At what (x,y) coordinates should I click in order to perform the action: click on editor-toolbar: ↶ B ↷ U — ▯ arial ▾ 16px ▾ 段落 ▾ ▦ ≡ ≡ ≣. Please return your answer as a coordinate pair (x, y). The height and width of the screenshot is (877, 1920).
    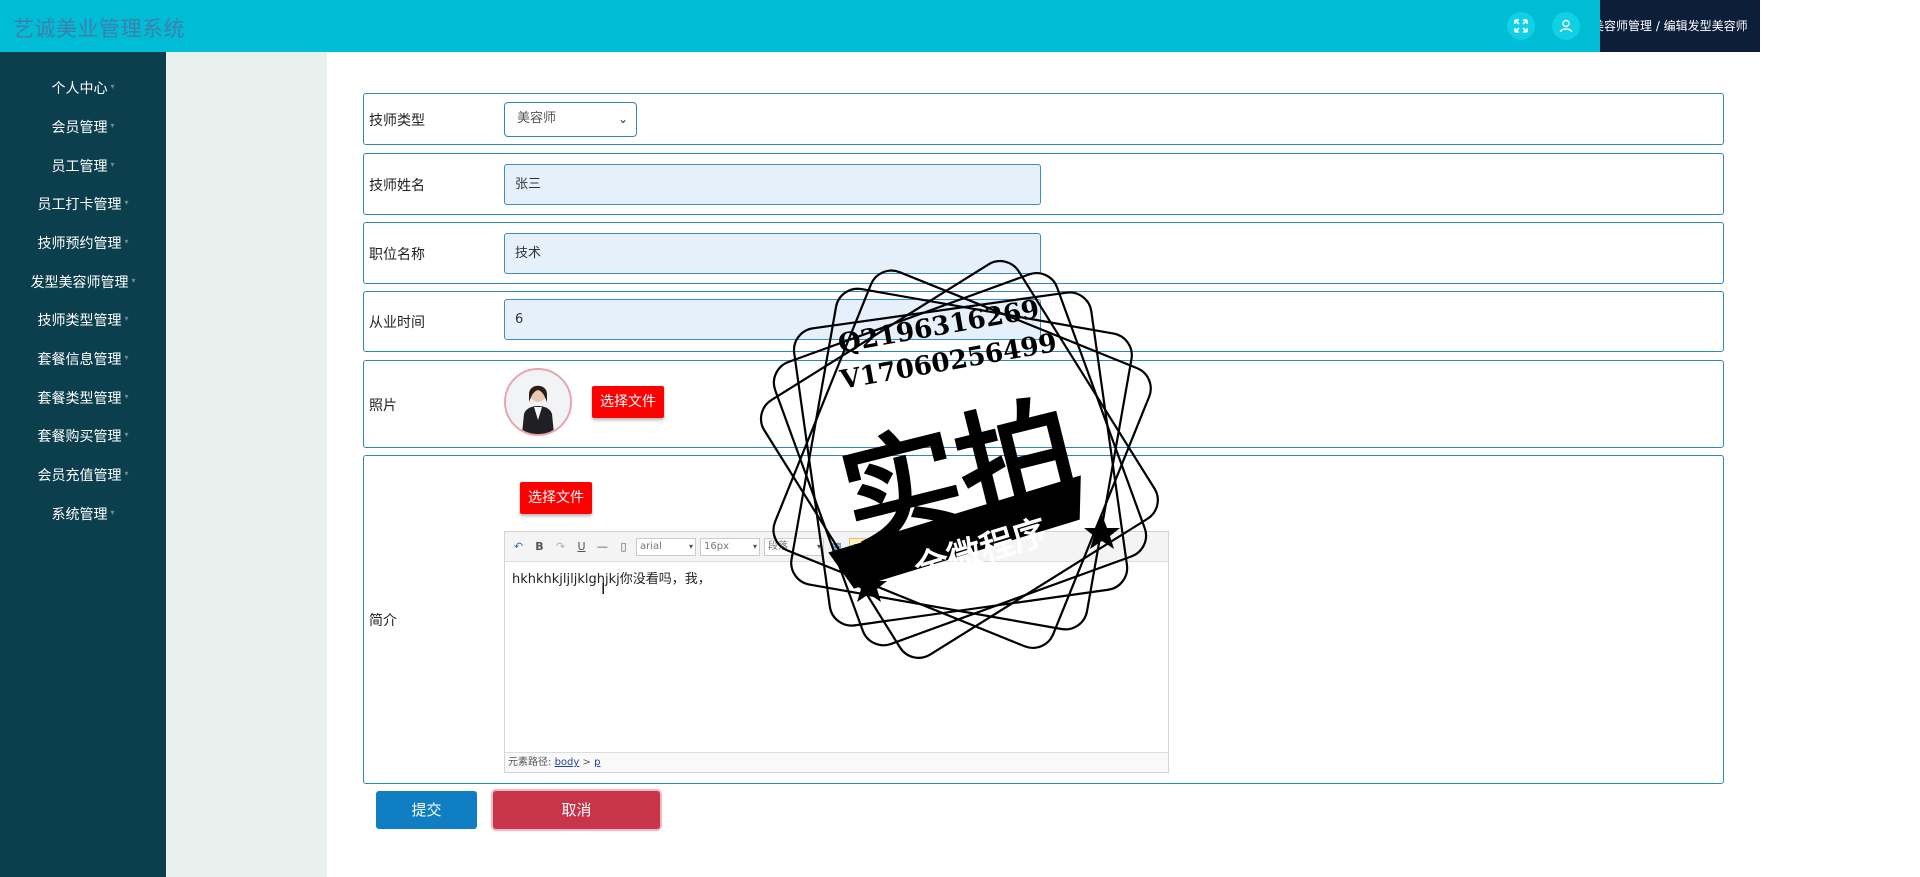
    Looking at the image, I should click on (836, 547).